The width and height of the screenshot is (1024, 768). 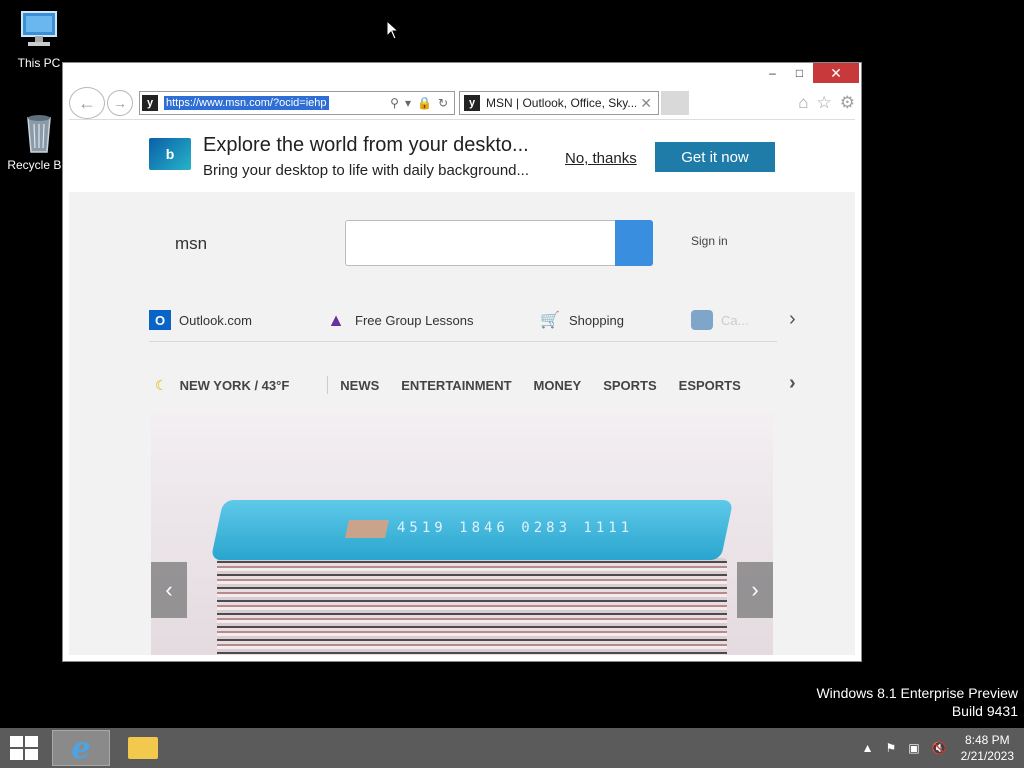 I want to click on minimize-button: –, so click(x=772, y=73).